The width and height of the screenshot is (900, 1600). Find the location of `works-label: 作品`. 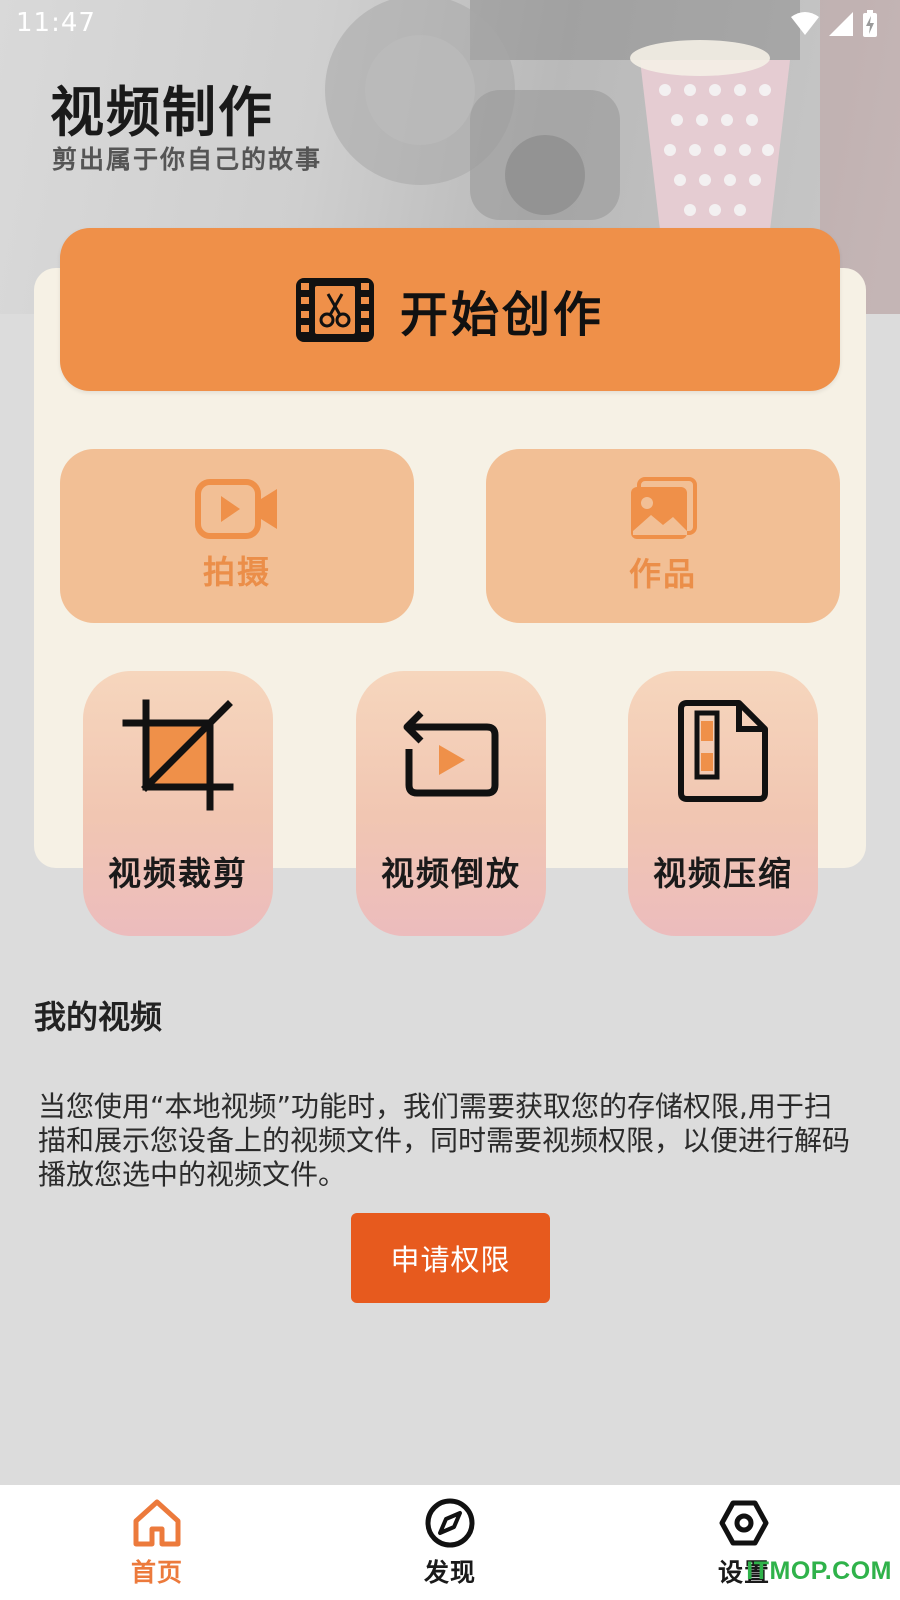

works-label: 作品 is located at coordinates (662, 574).